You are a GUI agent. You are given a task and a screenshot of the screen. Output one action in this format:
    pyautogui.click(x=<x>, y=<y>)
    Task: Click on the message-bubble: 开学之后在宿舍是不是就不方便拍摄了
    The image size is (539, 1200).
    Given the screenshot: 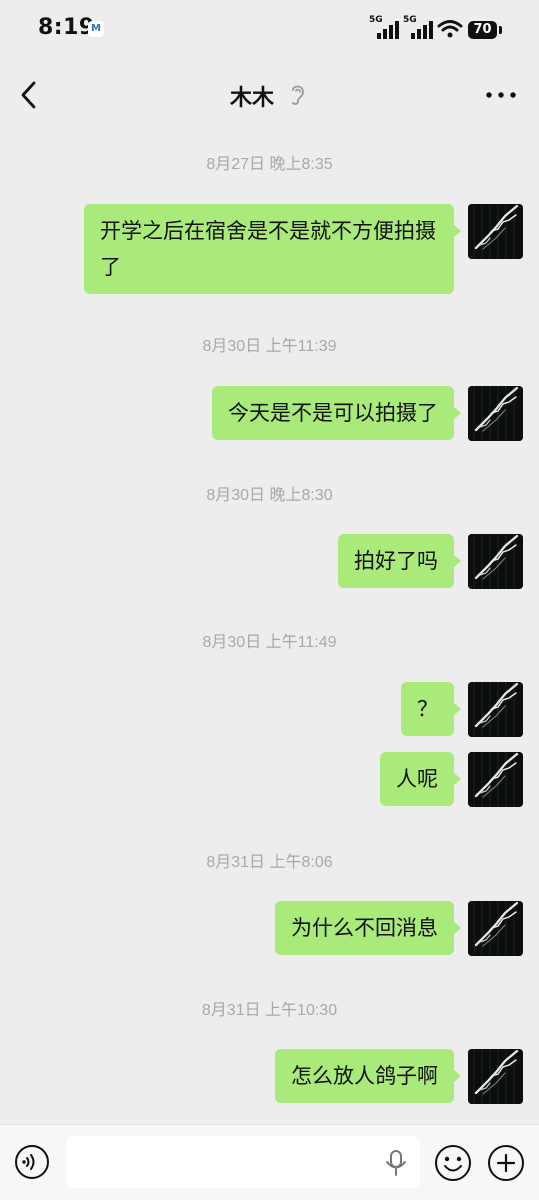 What is the action you would take?
    pyautogui.click(x=272, y=249)
    